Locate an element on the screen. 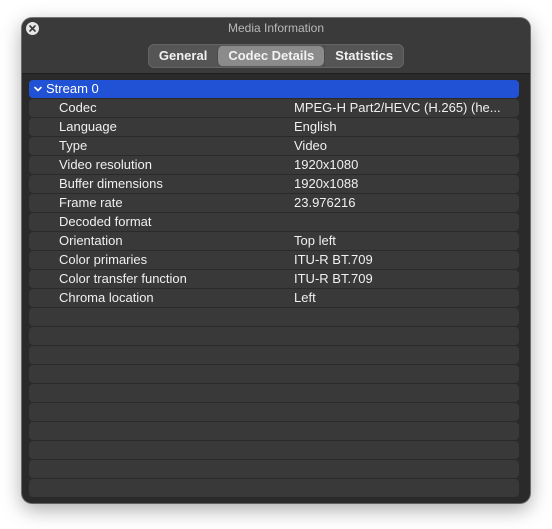 The width and height of the screenshot is (552, 529). window-title: Media Information is located at coordinates (276, 28).